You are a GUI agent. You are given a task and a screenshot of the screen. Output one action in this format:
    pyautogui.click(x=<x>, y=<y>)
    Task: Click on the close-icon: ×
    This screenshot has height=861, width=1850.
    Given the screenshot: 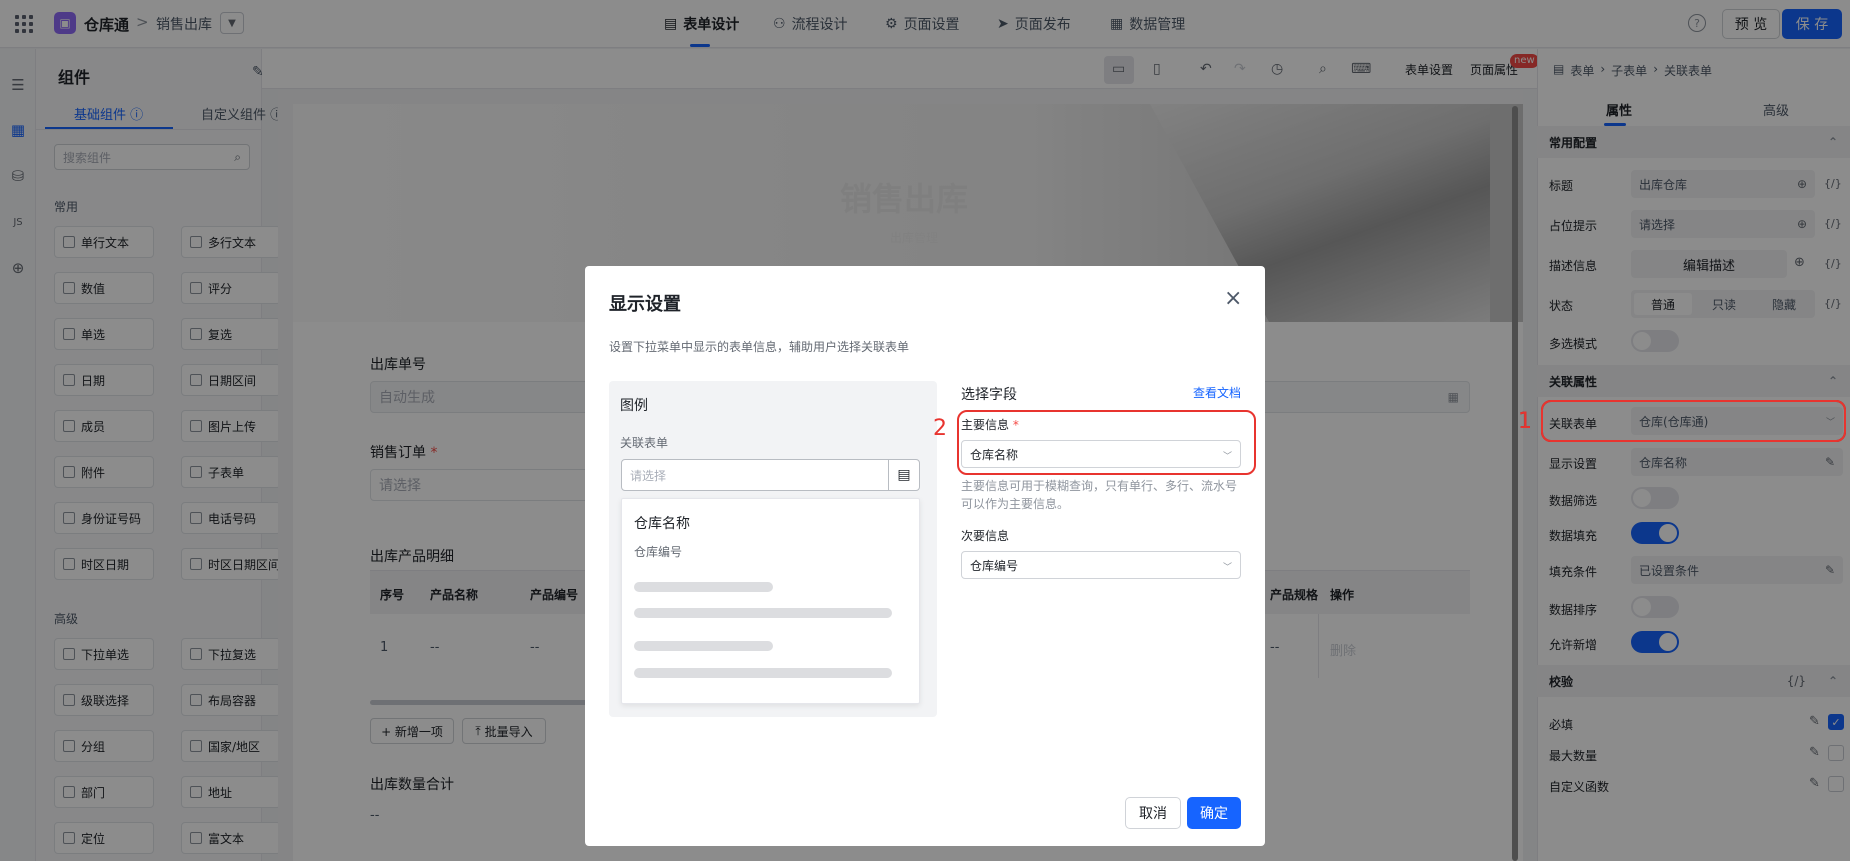 What is the action you would take?
    pyautogui.click(x=1233, y=298)
    